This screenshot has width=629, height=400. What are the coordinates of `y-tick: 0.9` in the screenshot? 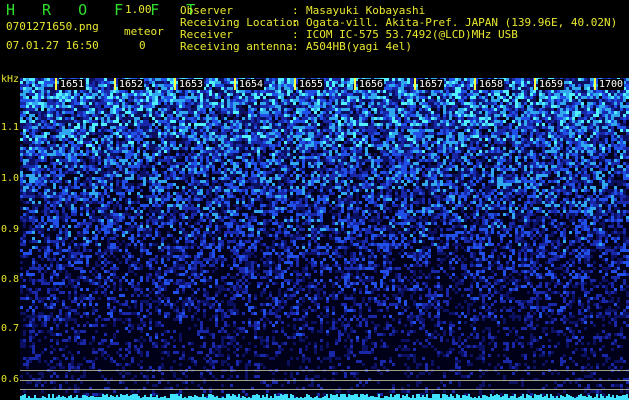 It's located at (10, 229).